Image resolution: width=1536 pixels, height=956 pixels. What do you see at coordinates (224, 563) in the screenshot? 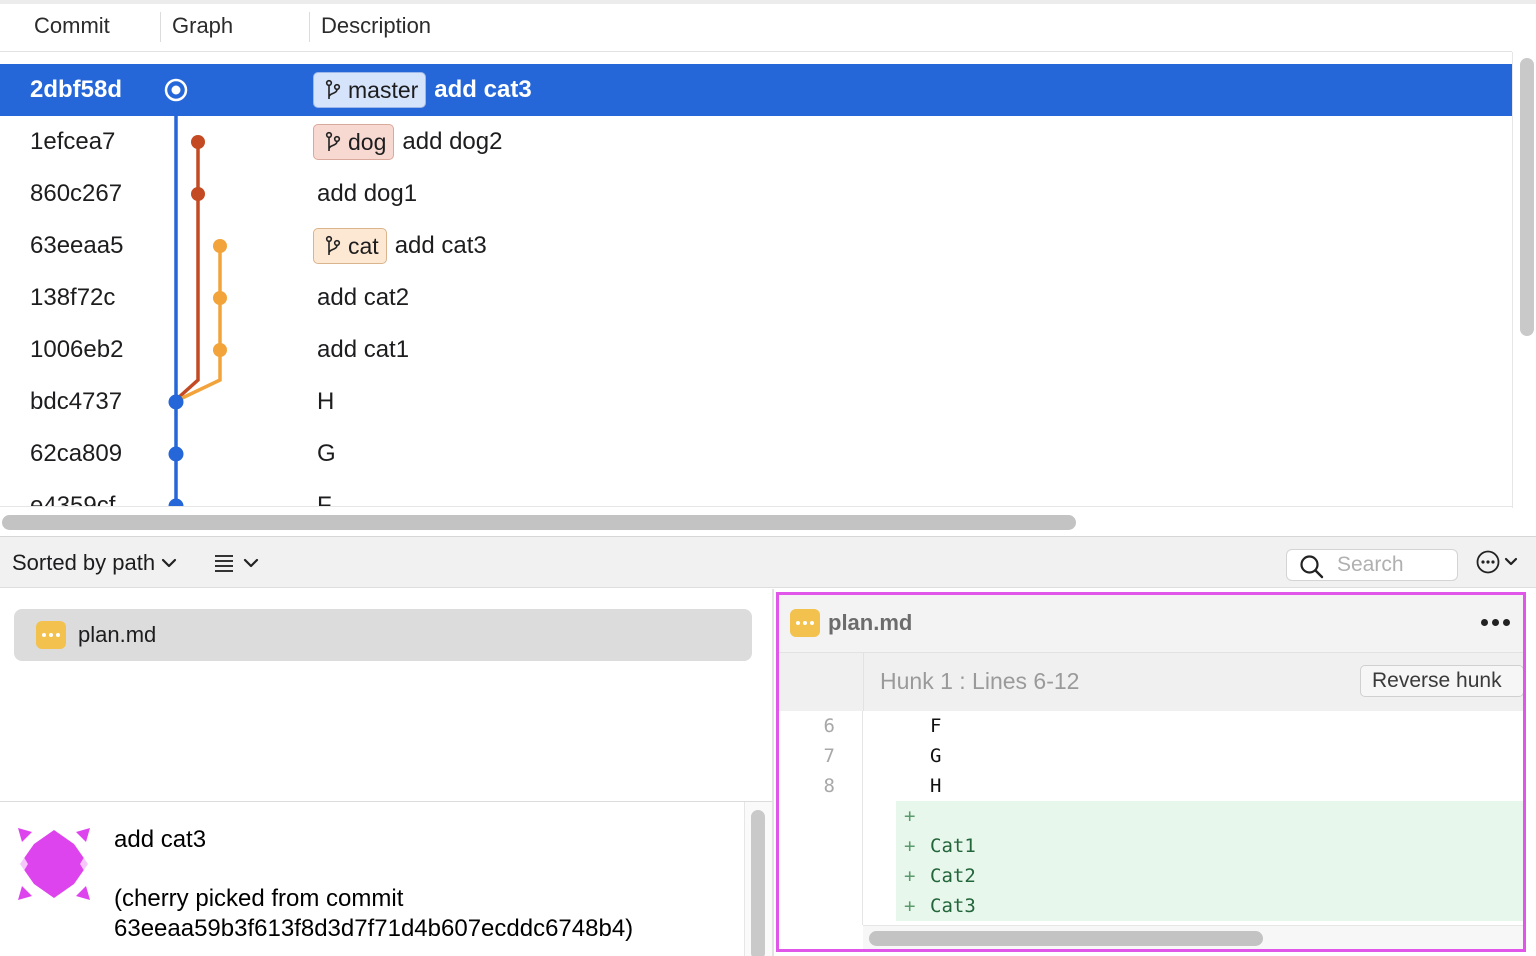
I see `list-icon` at bounding box center [224, 563].